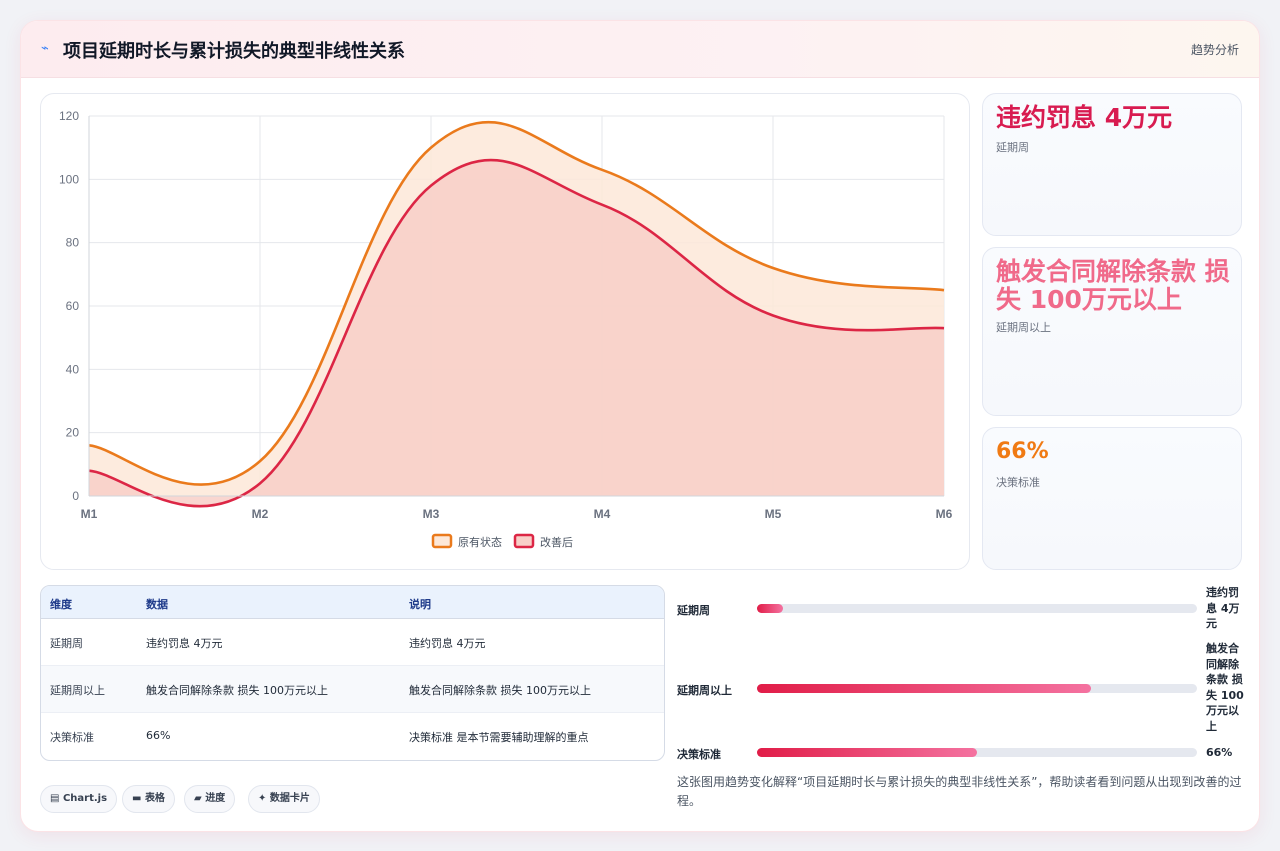 The height and width of the screenshot is (851, 1280). Describe the element at coordinates (693, 610) in the screenshot. I see `progress-label: 延期周` at that location.